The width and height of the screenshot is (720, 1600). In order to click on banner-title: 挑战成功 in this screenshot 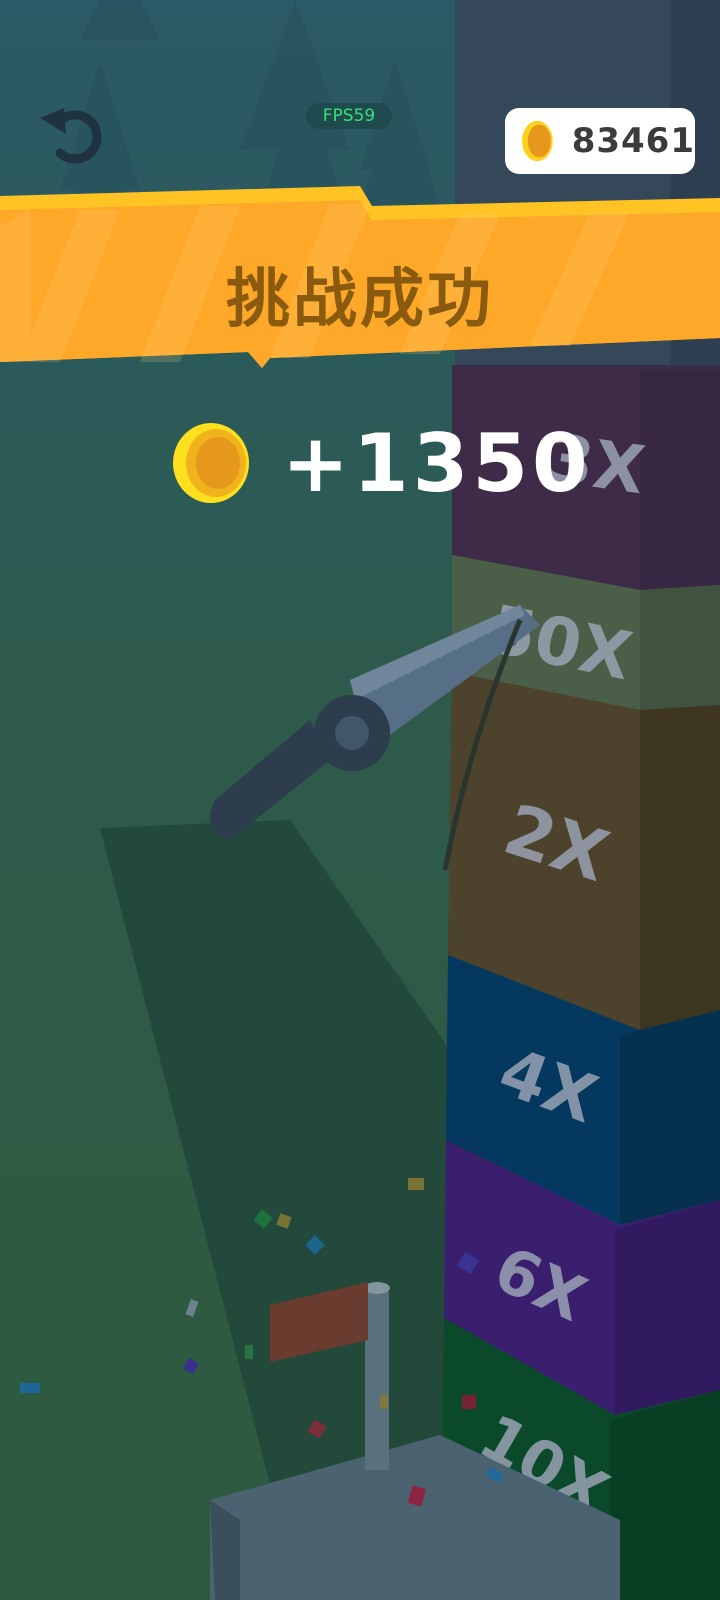, I will do `click(360, 300)`.